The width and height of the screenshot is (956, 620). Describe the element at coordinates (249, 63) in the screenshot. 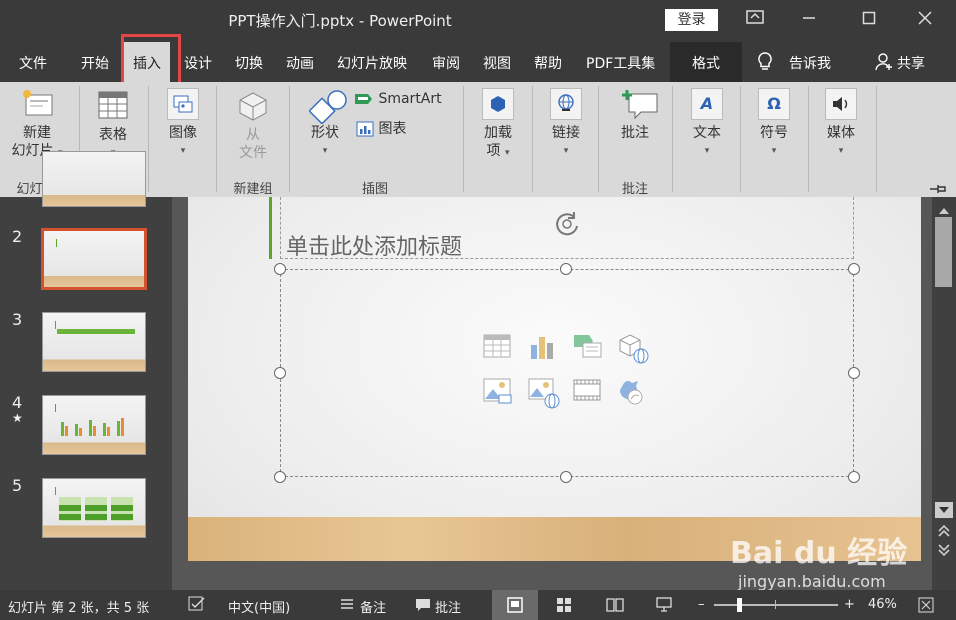

I see `tab-transitions: 切换` at that location.